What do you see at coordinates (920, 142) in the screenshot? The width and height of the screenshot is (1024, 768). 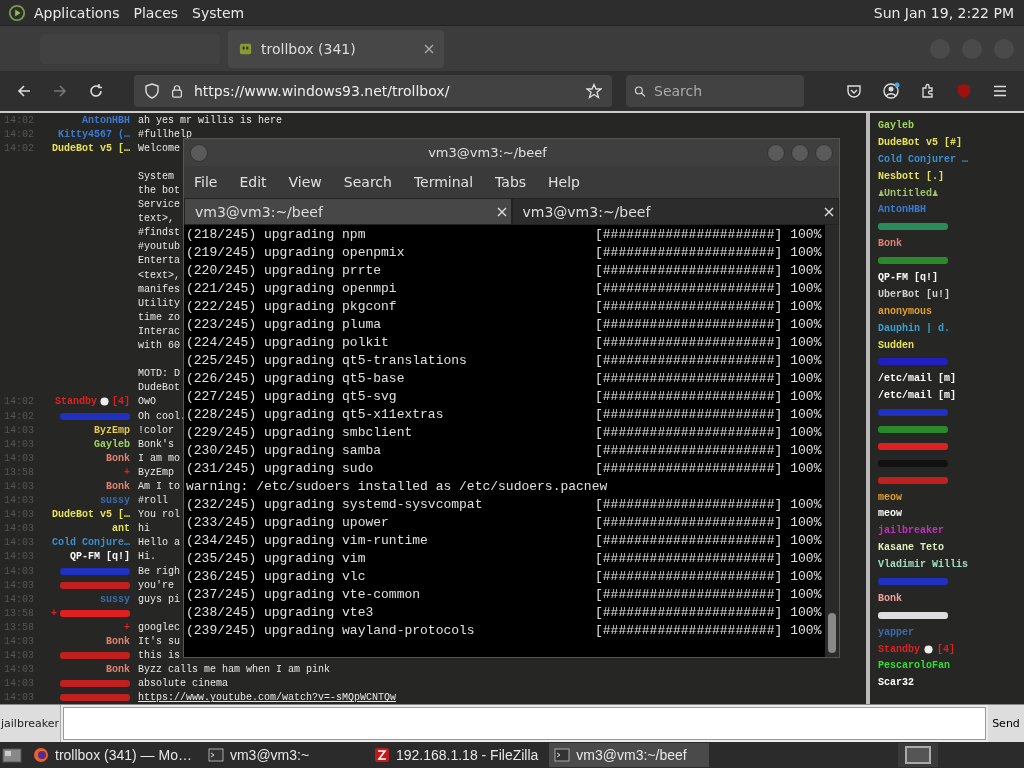 I see `user-name: DudeBot v5 [#]` at bounding box center [920, 142].